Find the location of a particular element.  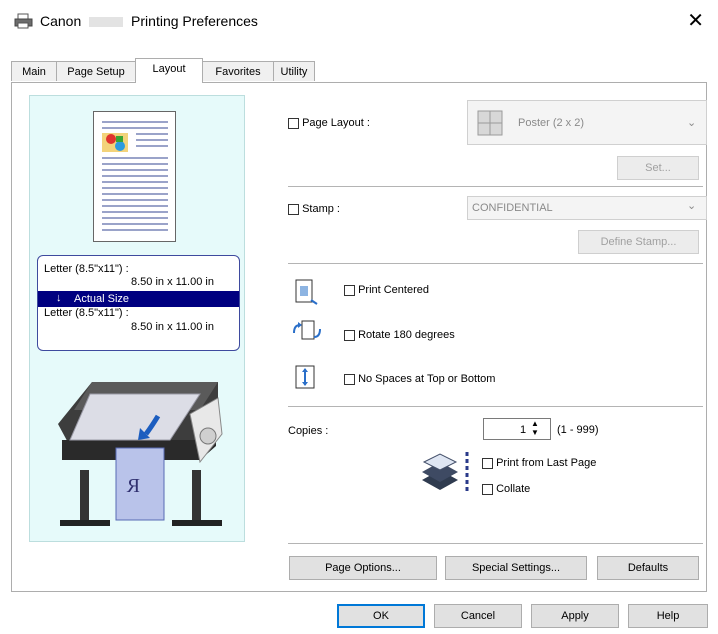

arrow-down-icon: ↓ is located at coordinates (59, 298).